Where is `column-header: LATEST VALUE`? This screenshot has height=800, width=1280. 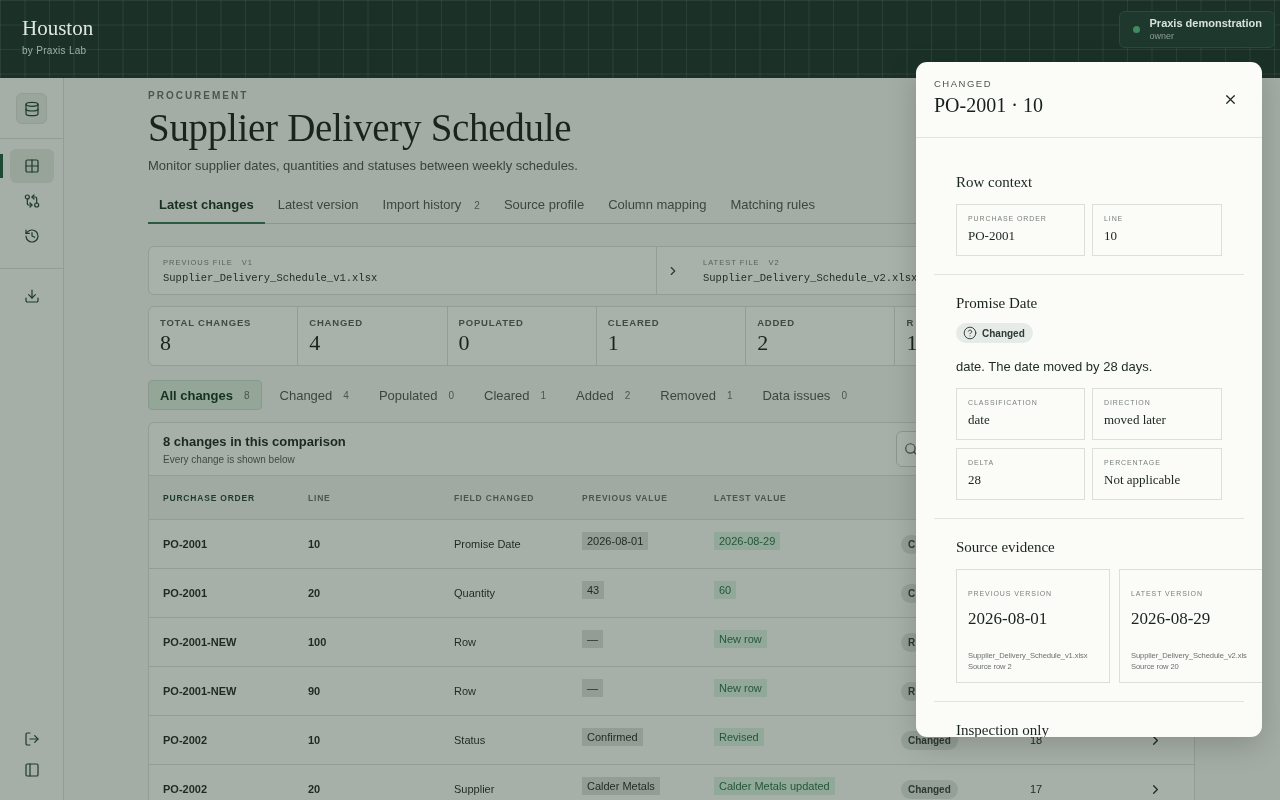
column-header: LATEST VALUE is located at coordinates (750, 497).